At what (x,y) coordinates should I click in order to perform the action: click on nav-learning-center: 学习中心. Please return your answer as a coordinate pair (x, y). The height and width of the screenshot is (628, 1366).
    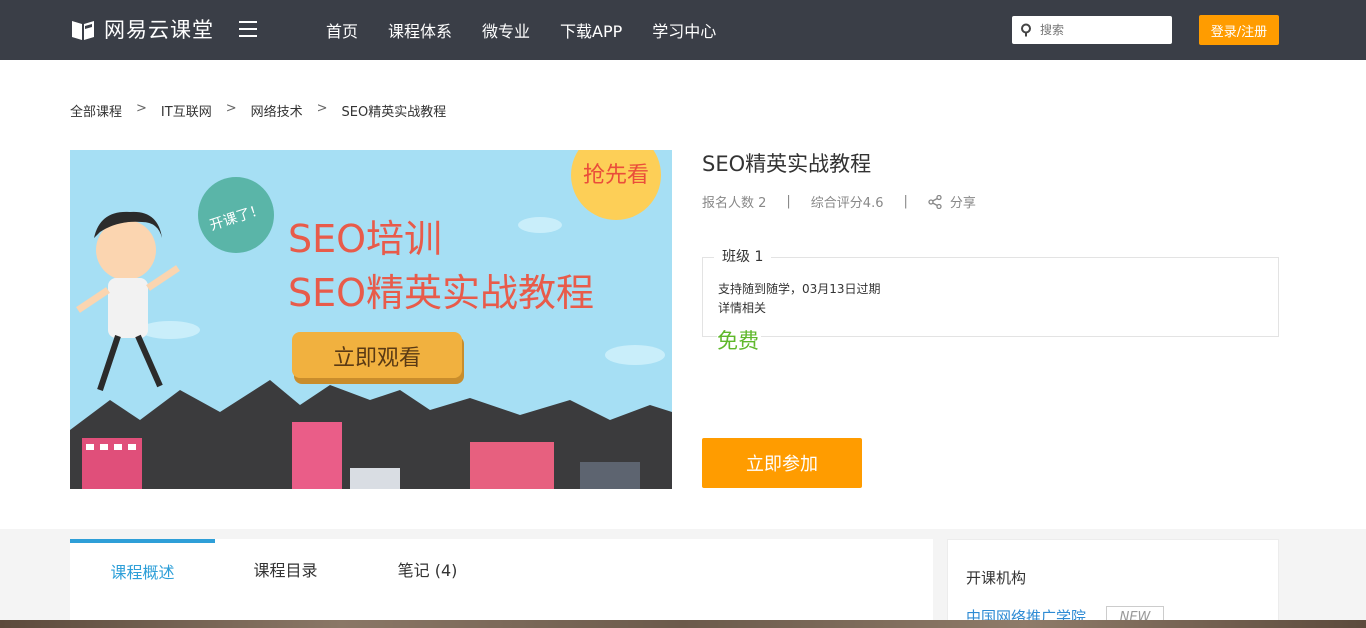
    Looking at the image, I should click on (684, 30).